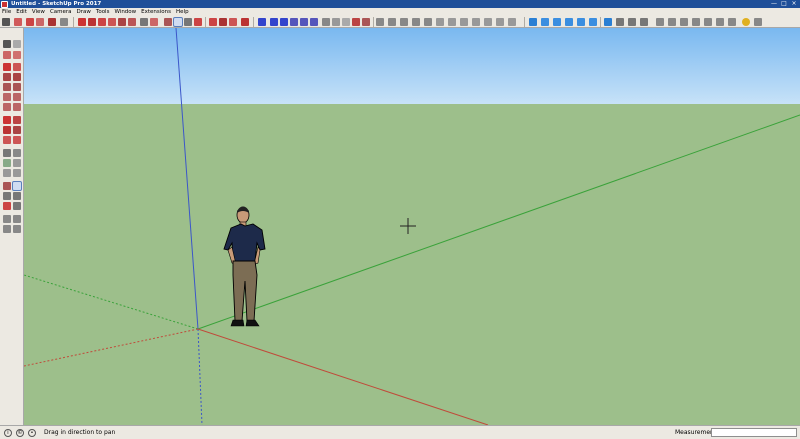 The width and height of the screenshot is (800, 439). I want to click on location-play-icon, so click(533, 22).